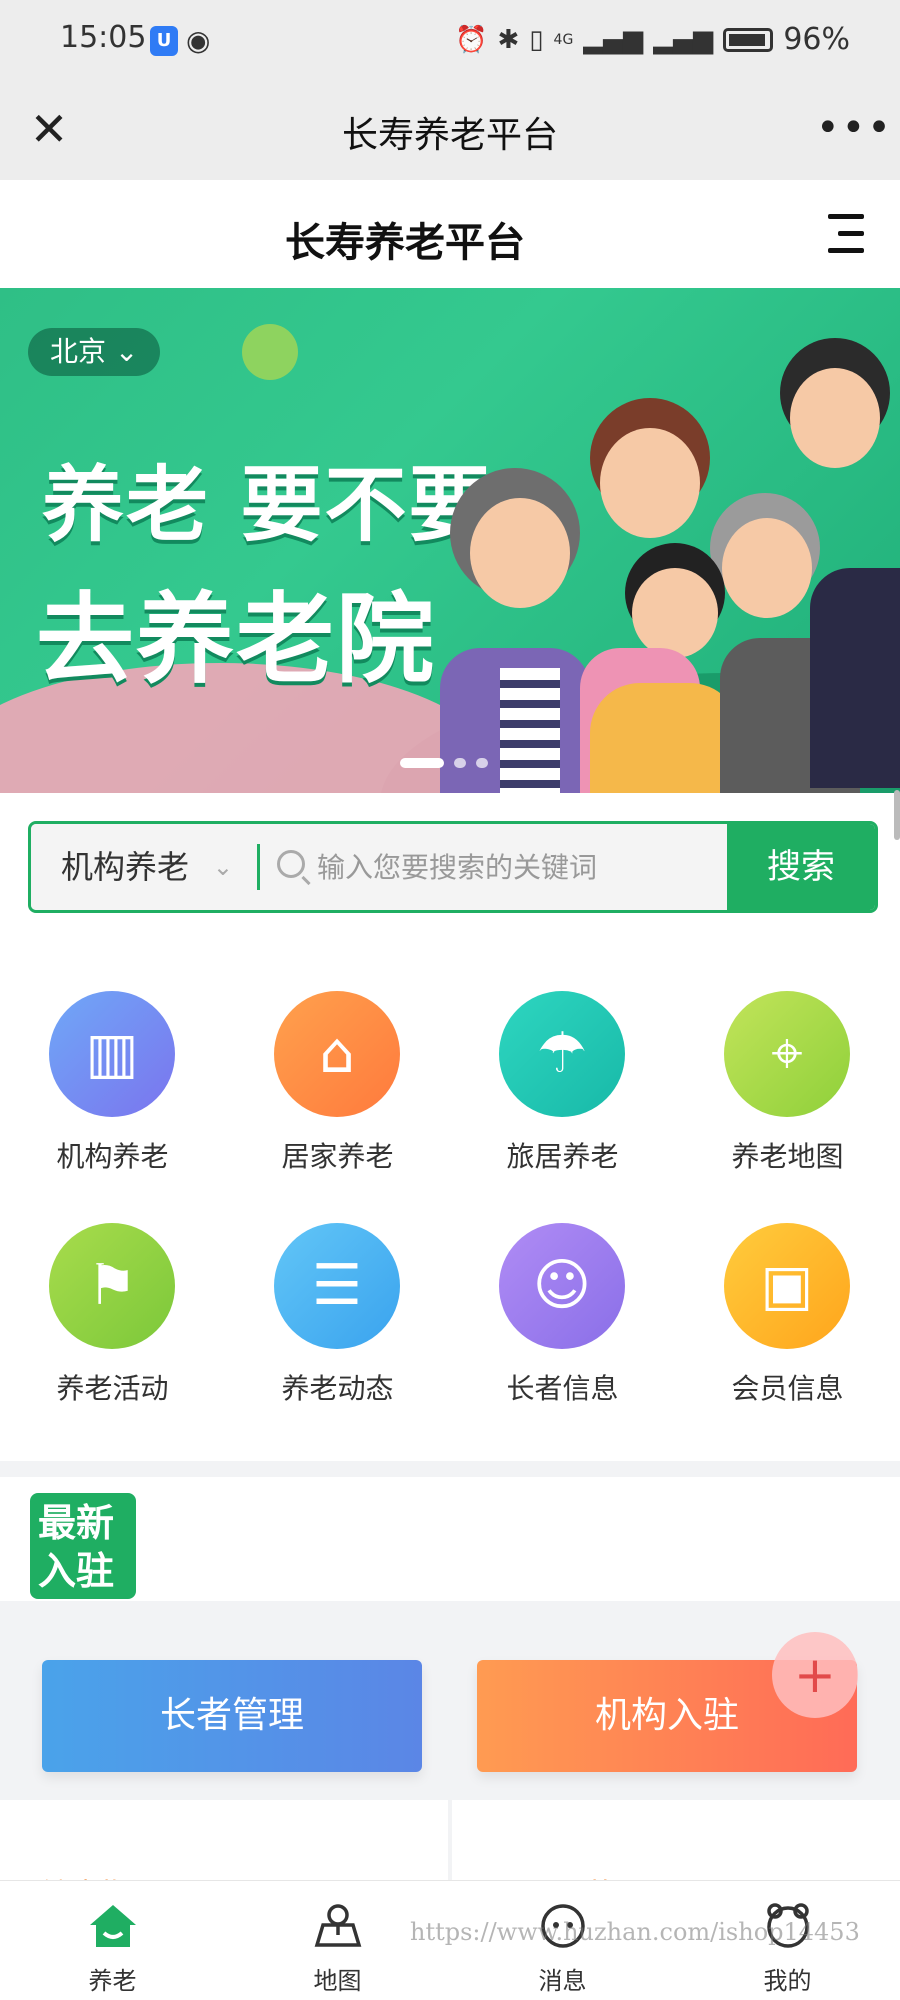  Describe the element at coordinates (338, 1925) in the screenshot. I see `map-icon` at that location.